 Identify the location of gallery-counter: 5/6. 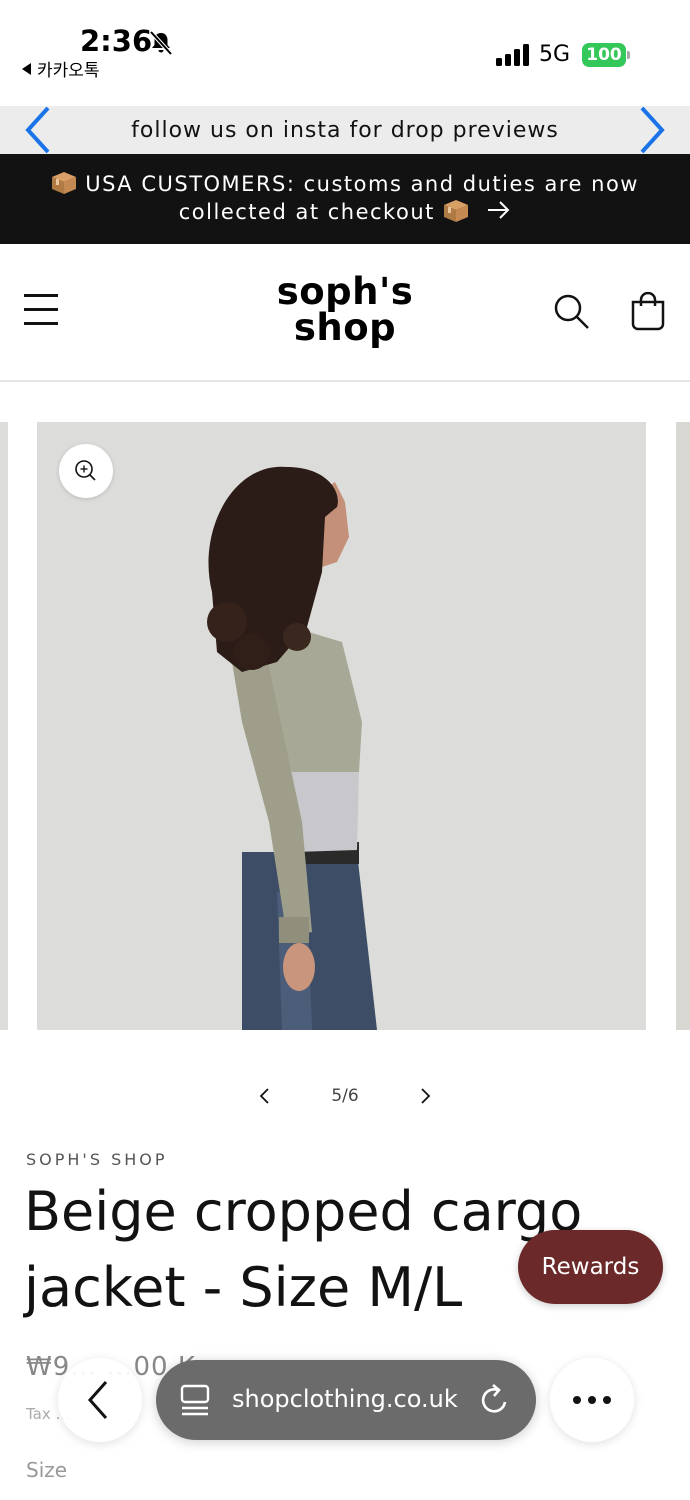
(345, 1096).